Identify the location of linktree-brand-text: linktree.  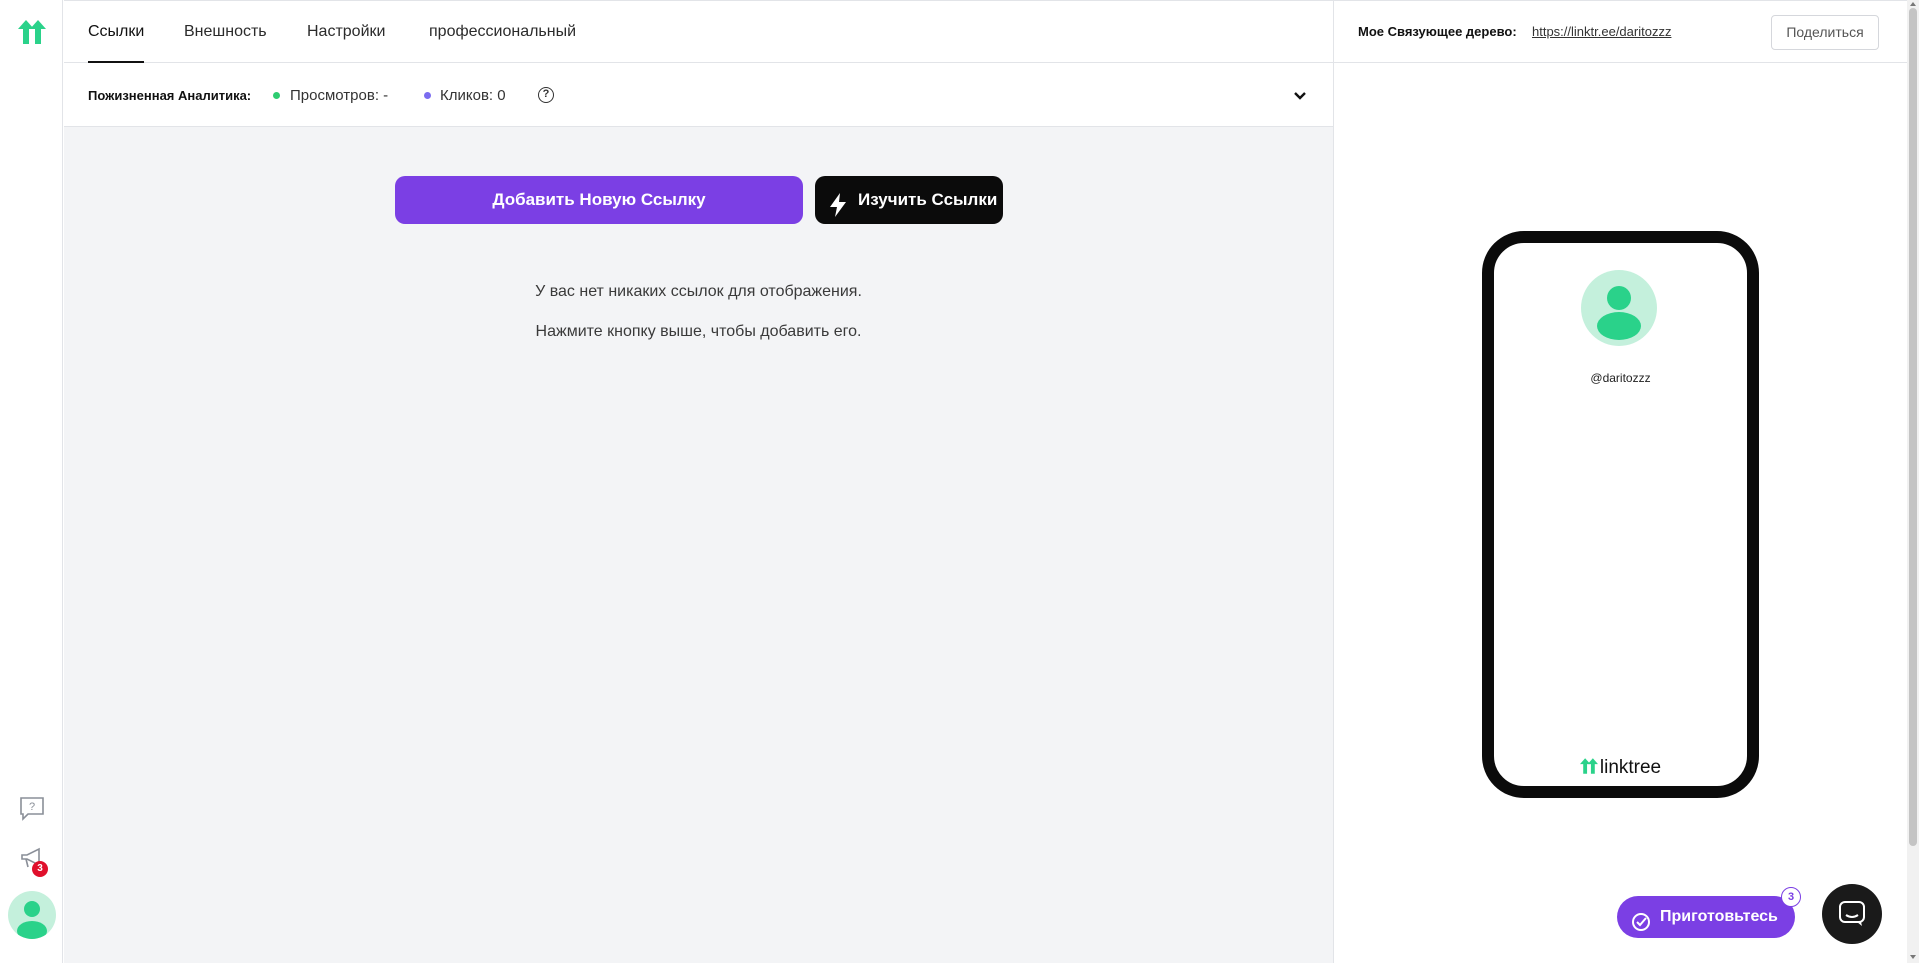
(1630, 767).